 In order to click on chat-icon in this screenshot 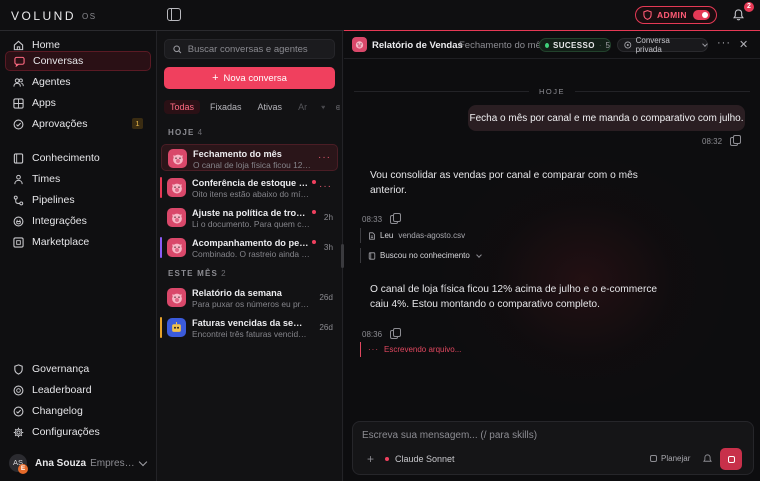, I will do `click(19, 61)`.